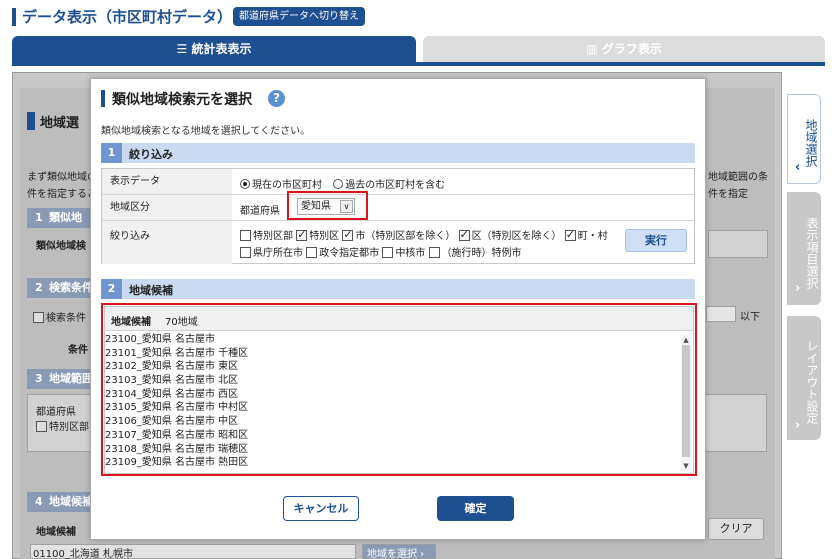  I want to click on check-ward: 区（特別区を除く）, so click(510, 235).